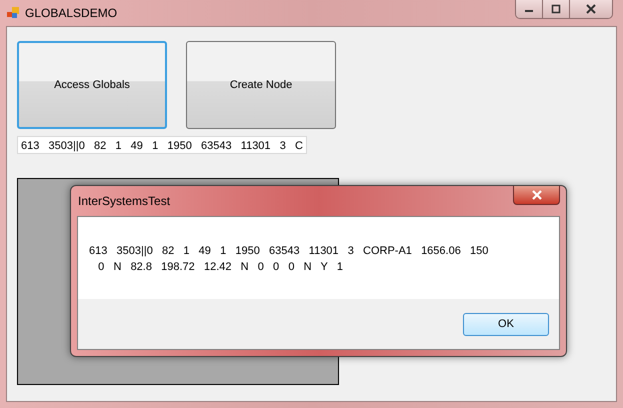  What do you see at coordinates (92, 85) in the screenshot?
I see `action-button: Access Globals` at bounding box center [92, 85].